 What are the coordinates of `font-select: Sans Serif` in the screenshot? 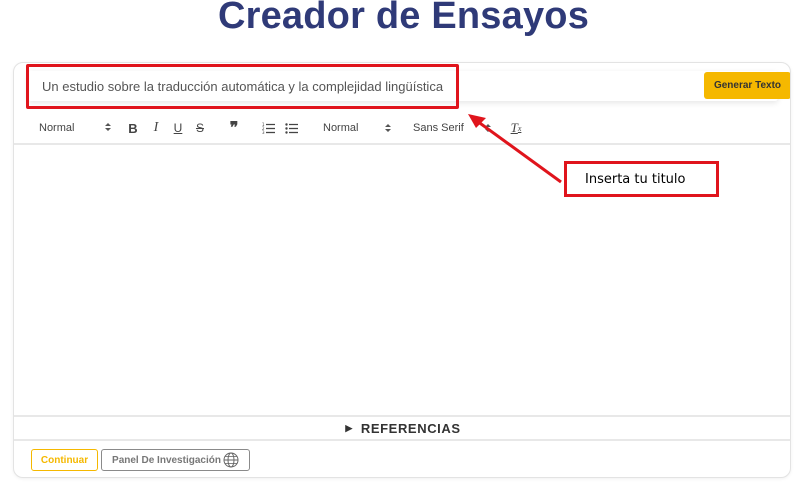 It's located at (438, 128).